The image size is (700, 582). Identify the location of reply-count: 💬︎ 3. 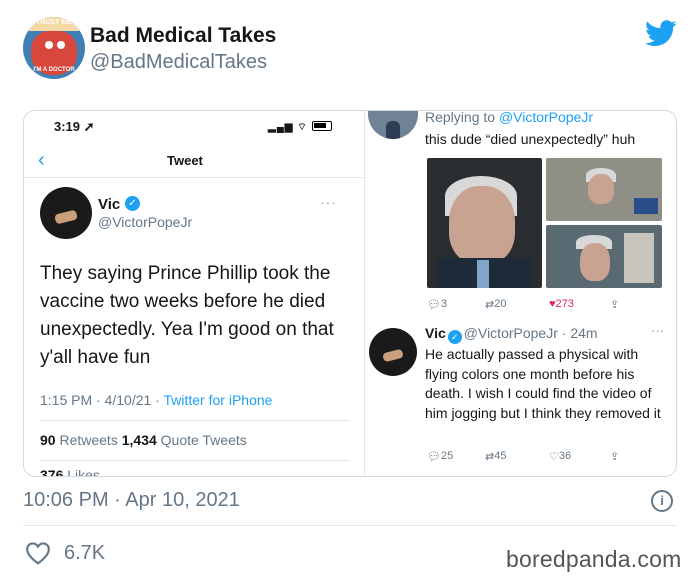
(437, 304).